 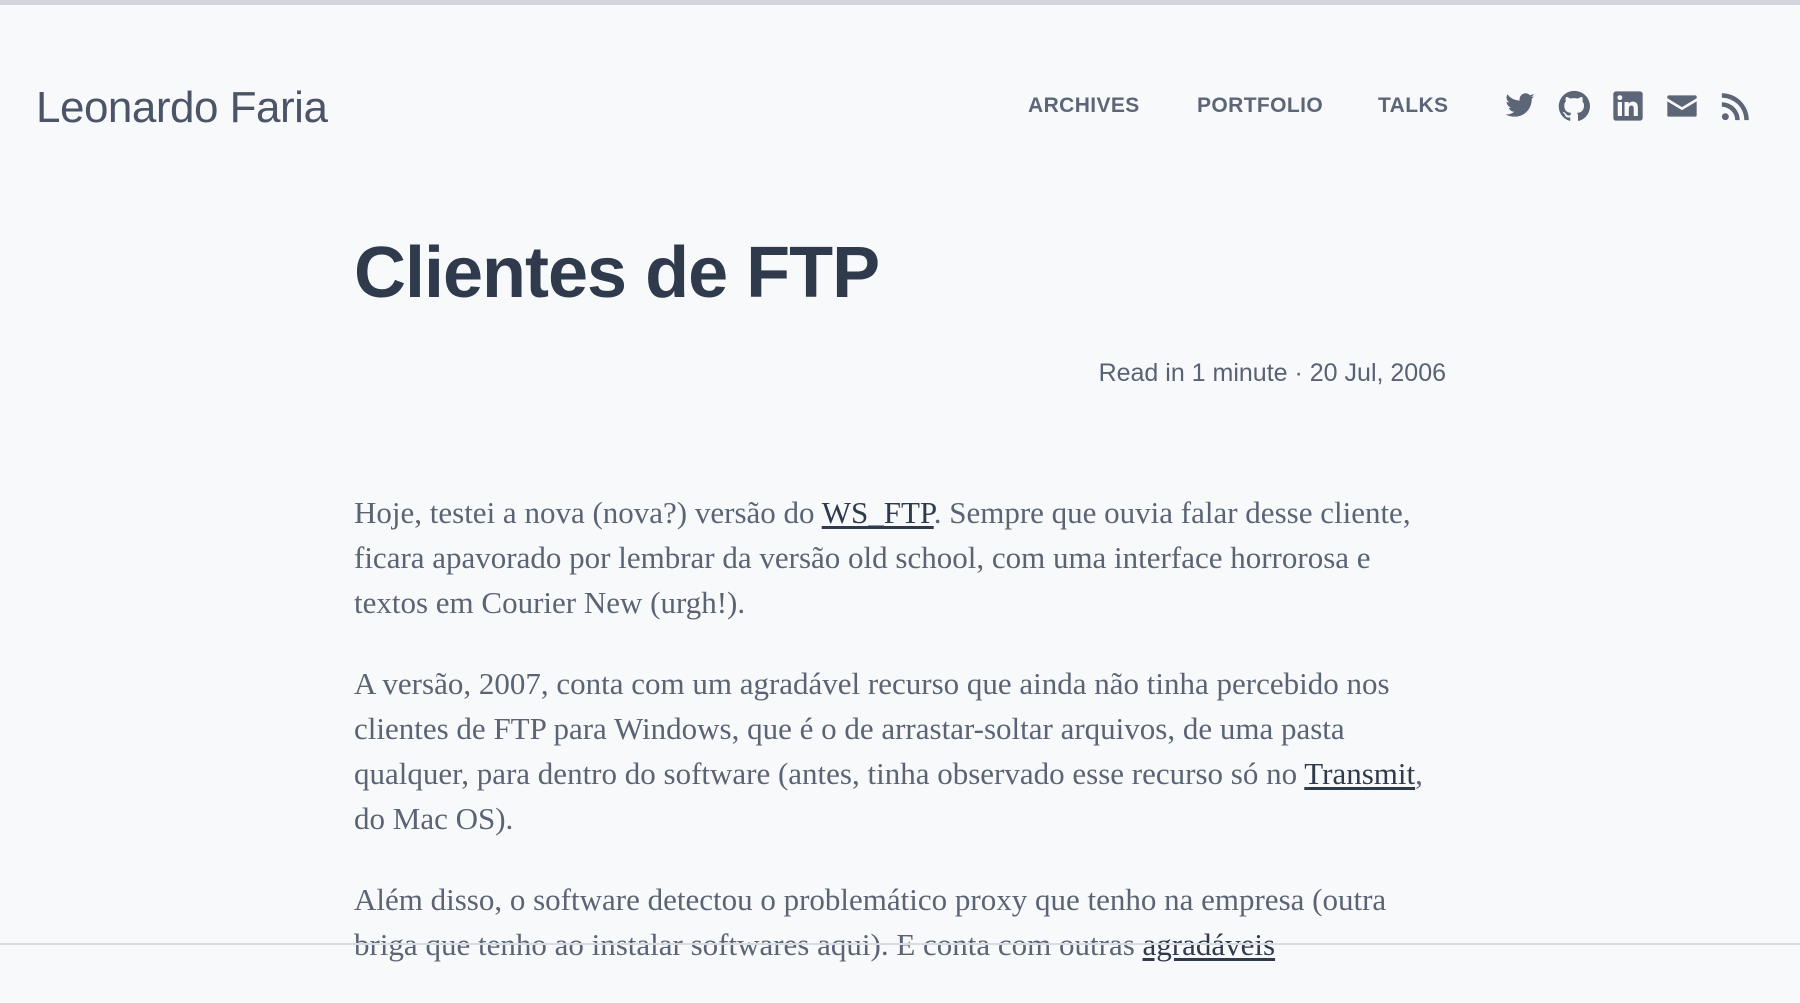 What do you see at coordinates (1413, 106) in the screenshot?
I see `nav-item-talks: TALKS` at bounding box center [1413, 106].